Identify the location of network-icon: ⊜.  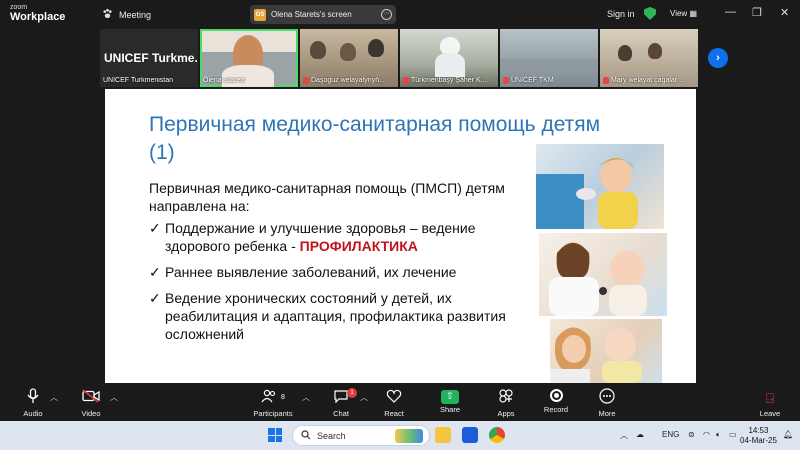
(691, 434).